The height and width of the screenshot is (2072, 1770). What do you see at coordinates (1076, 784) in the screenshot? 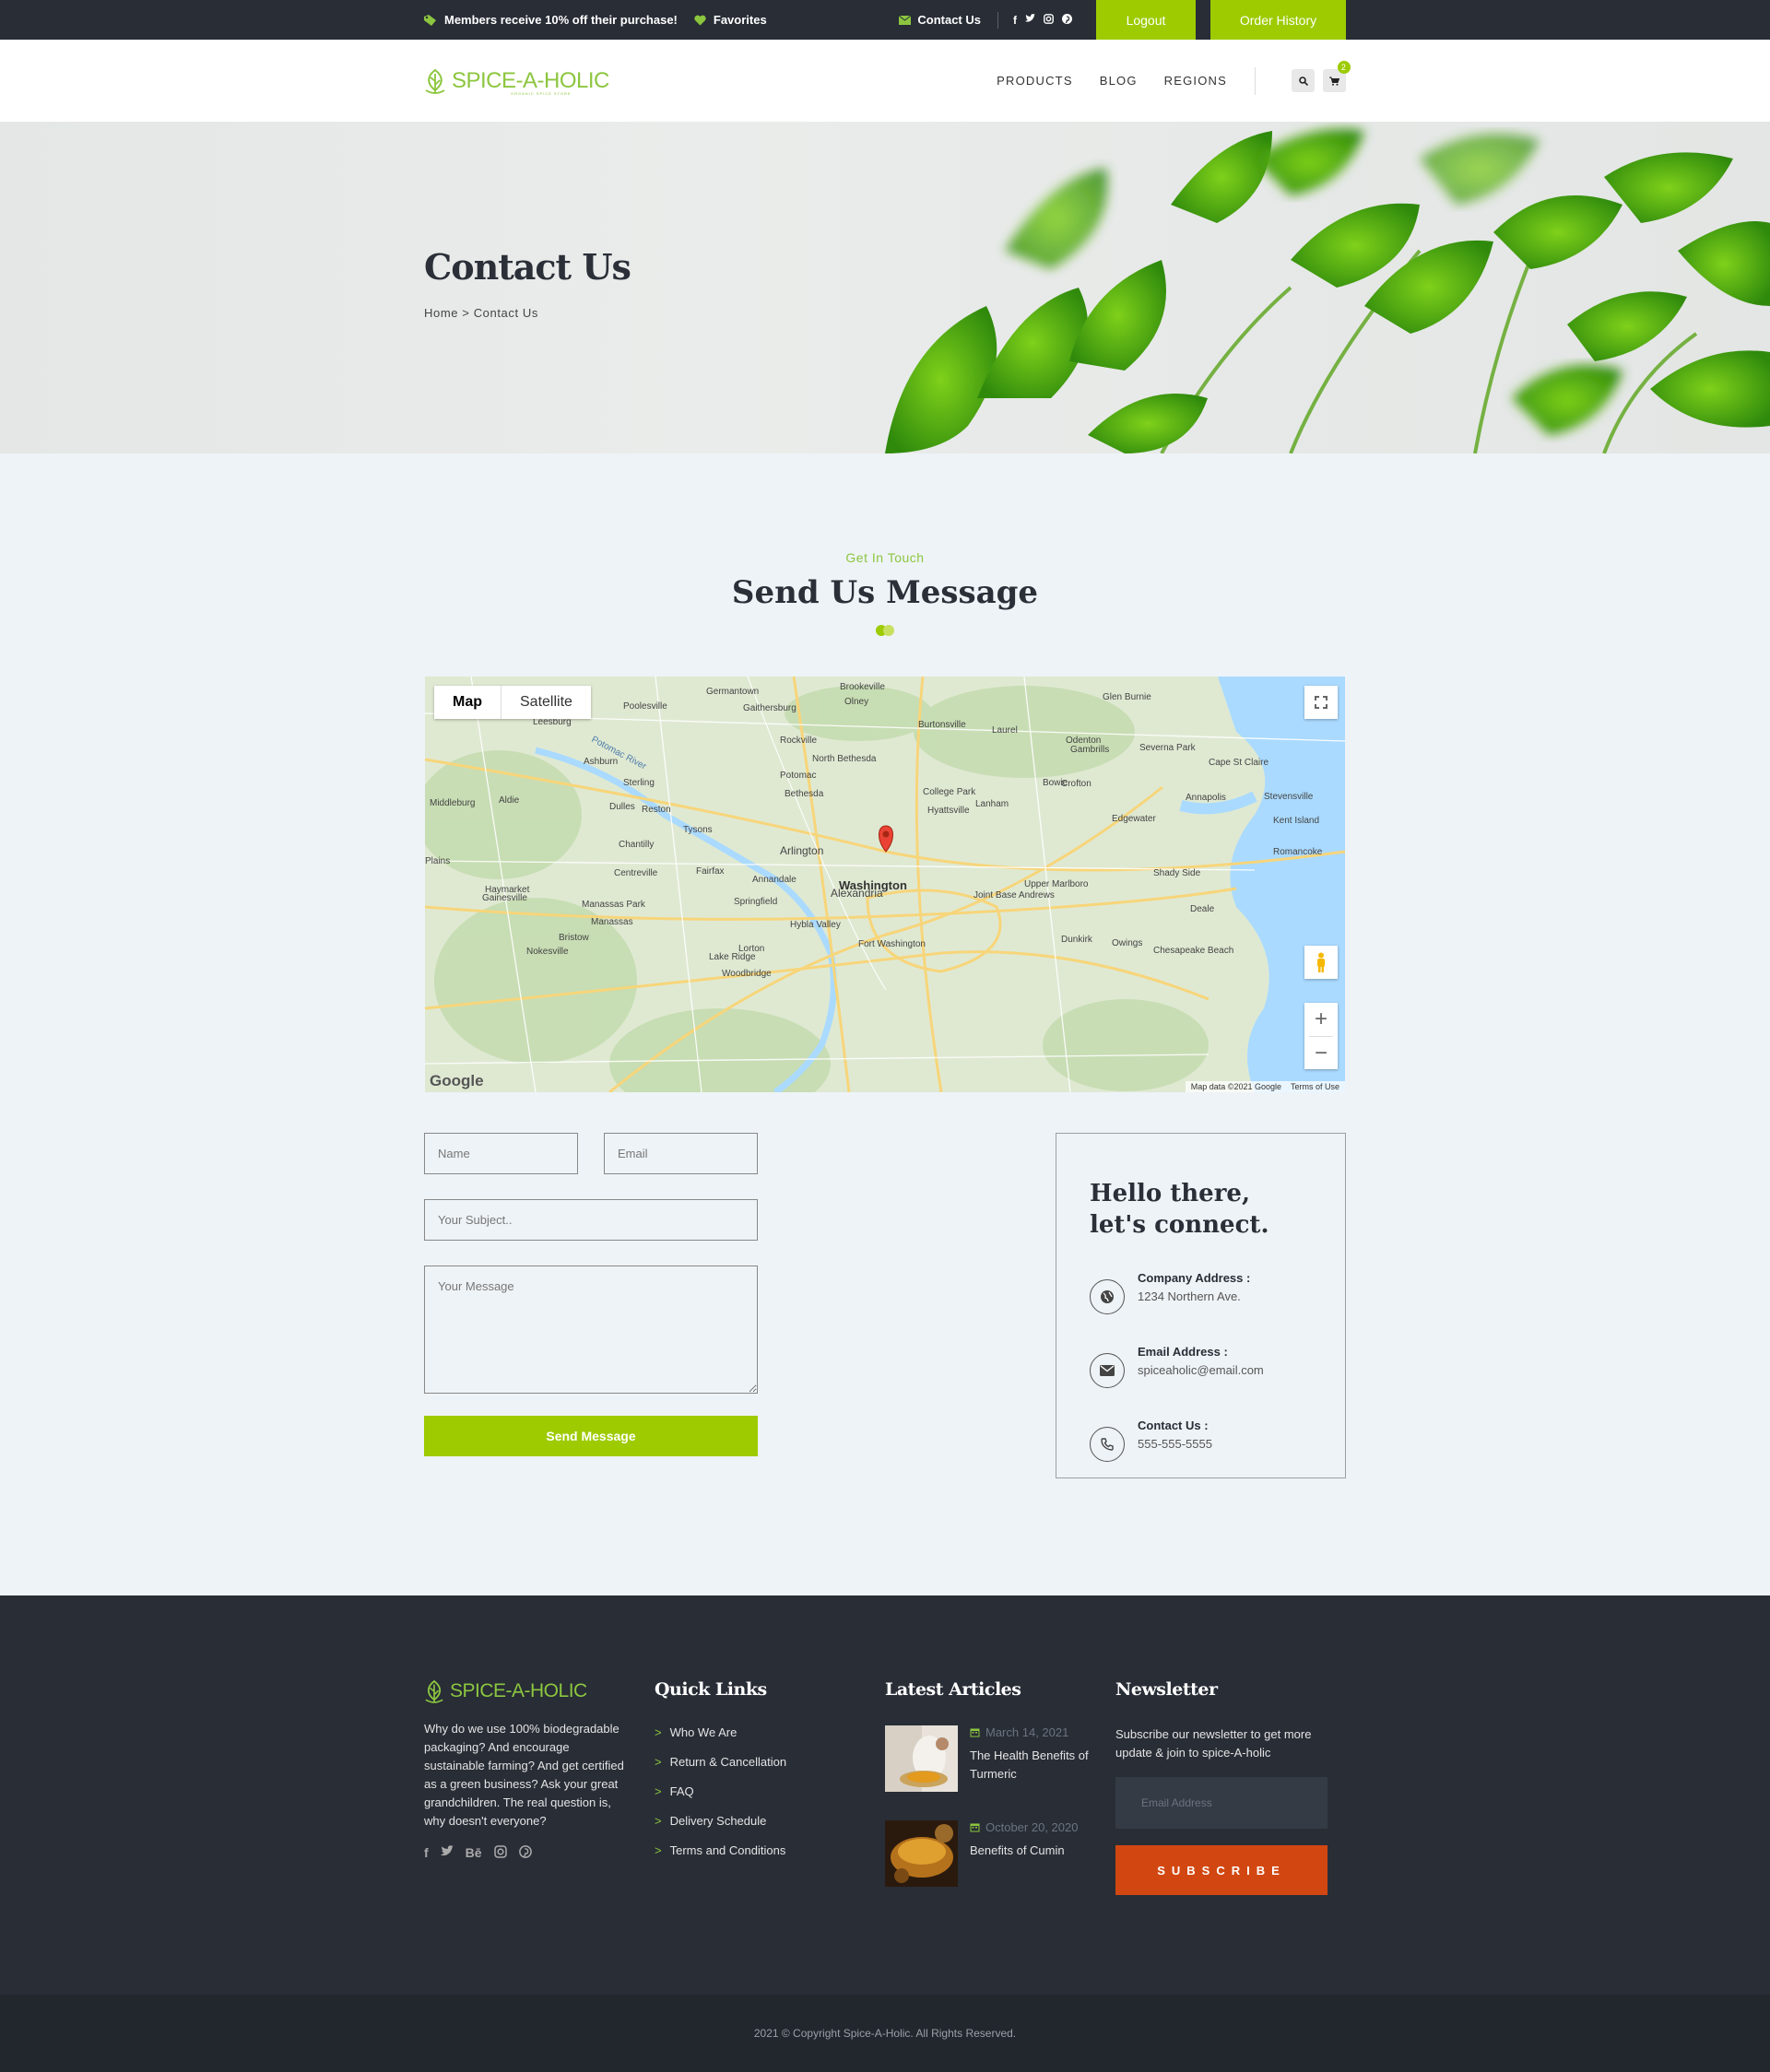
I see `map-place-label: Crofton` at bounding box center [1076, 784].